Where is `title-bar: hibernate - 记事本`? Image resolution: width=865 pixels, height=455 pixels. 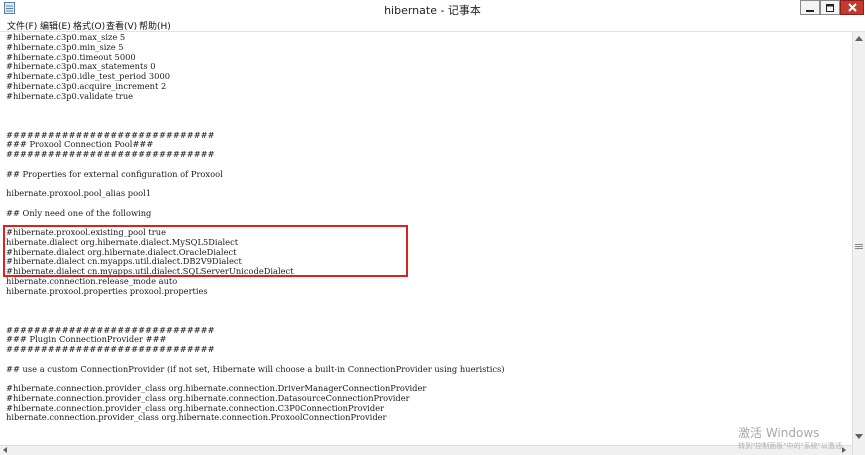 title-bar: hibernate - 记事本 is located at coordinates (432, 9).